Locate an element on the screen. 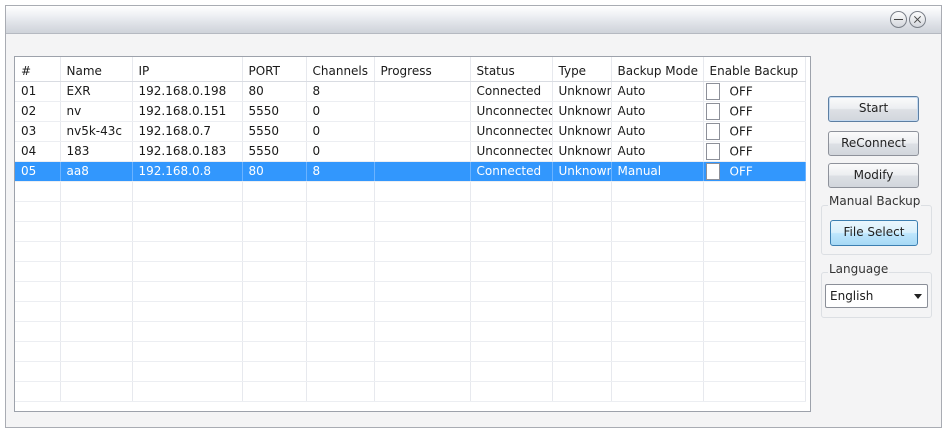 Image resolution: width=943 pixels, height=430 pixels. col-header-status: Status is located at coordinates (511, 69).